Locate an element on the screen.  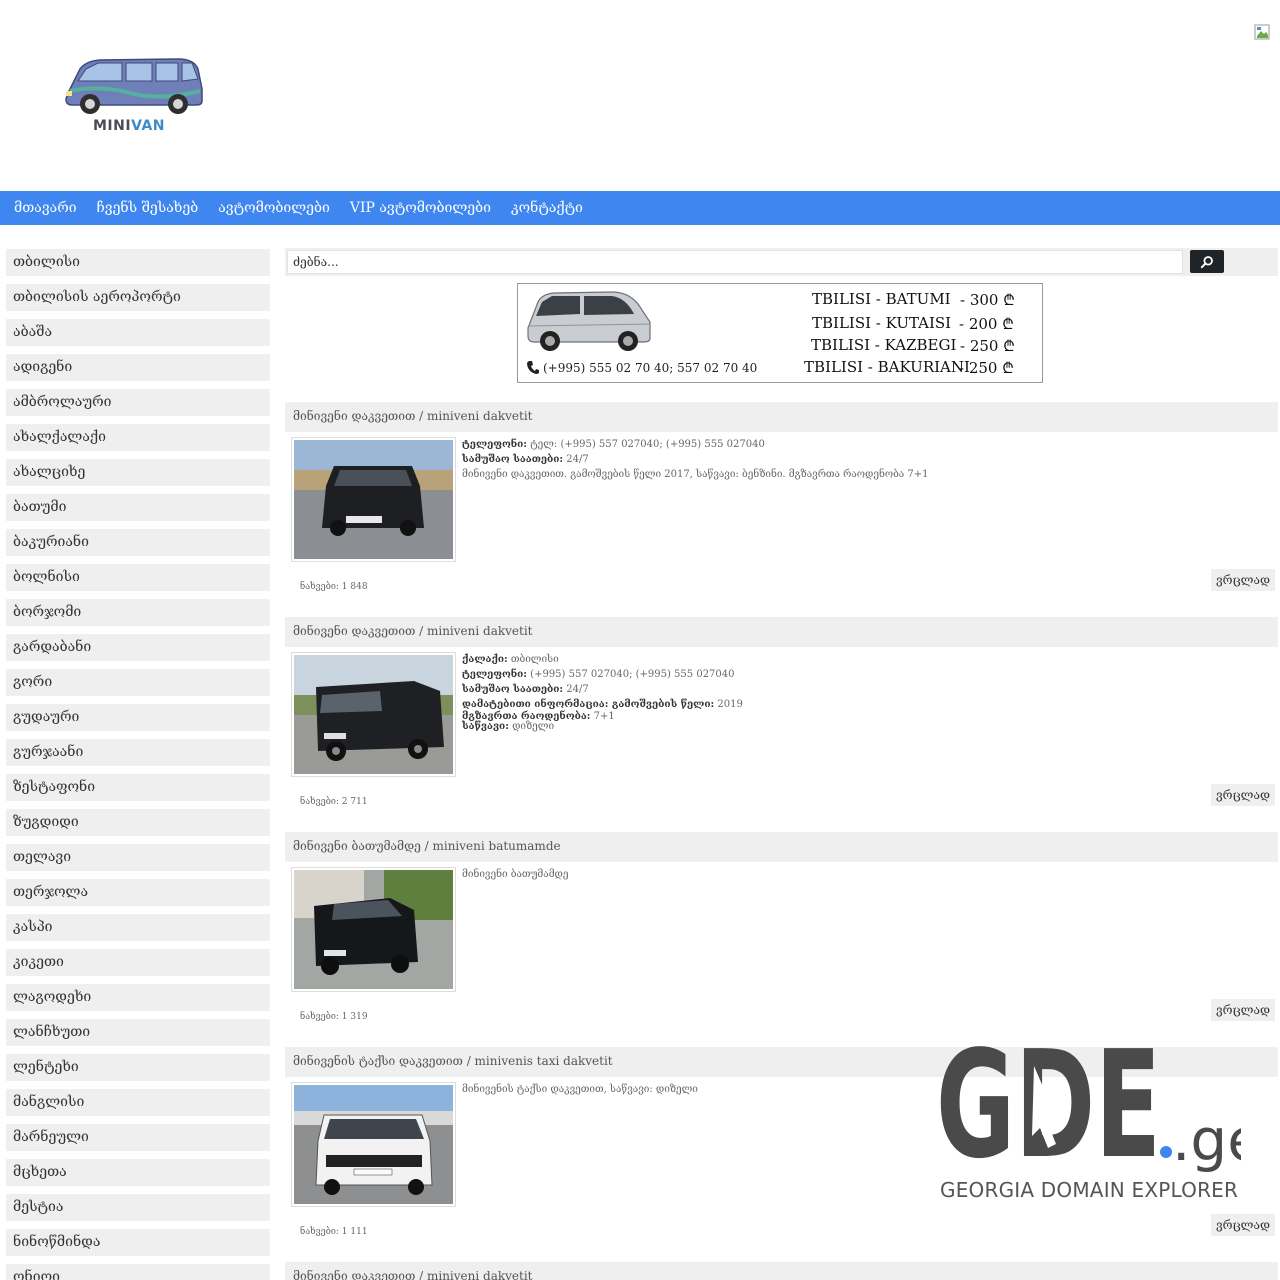
banner-phone: (+995) 555 02 70 40; 557 02 70 40 is located at coordinates (641, 367).